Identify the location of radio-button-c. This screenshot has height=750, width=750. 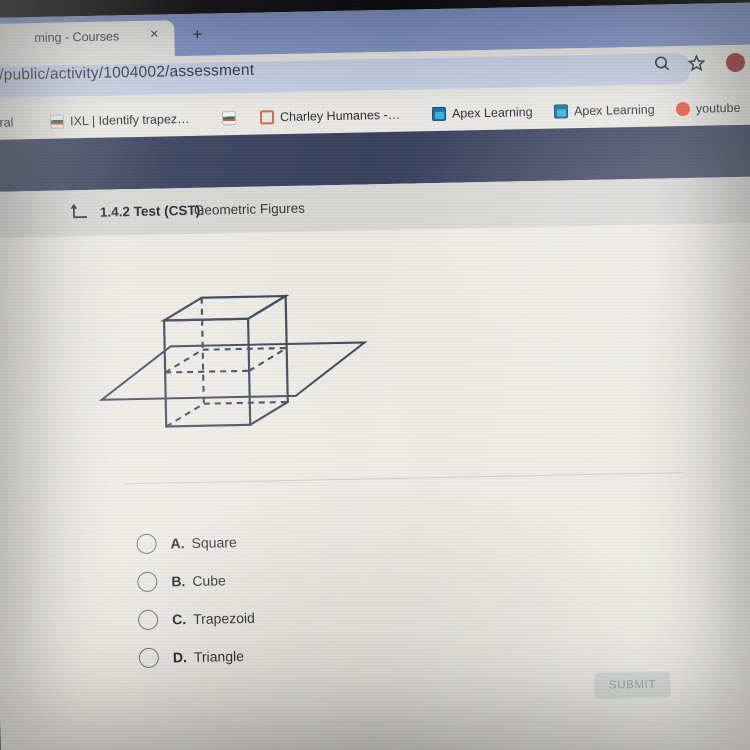
(148, 620).